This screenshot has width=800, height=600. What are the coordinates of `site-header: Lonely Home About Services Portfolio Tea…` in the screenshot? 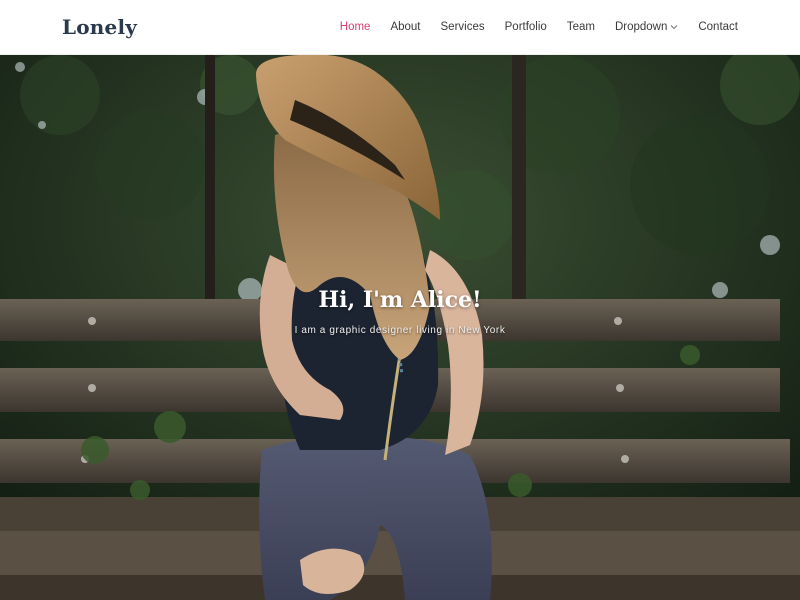 It's located at (400, 27).